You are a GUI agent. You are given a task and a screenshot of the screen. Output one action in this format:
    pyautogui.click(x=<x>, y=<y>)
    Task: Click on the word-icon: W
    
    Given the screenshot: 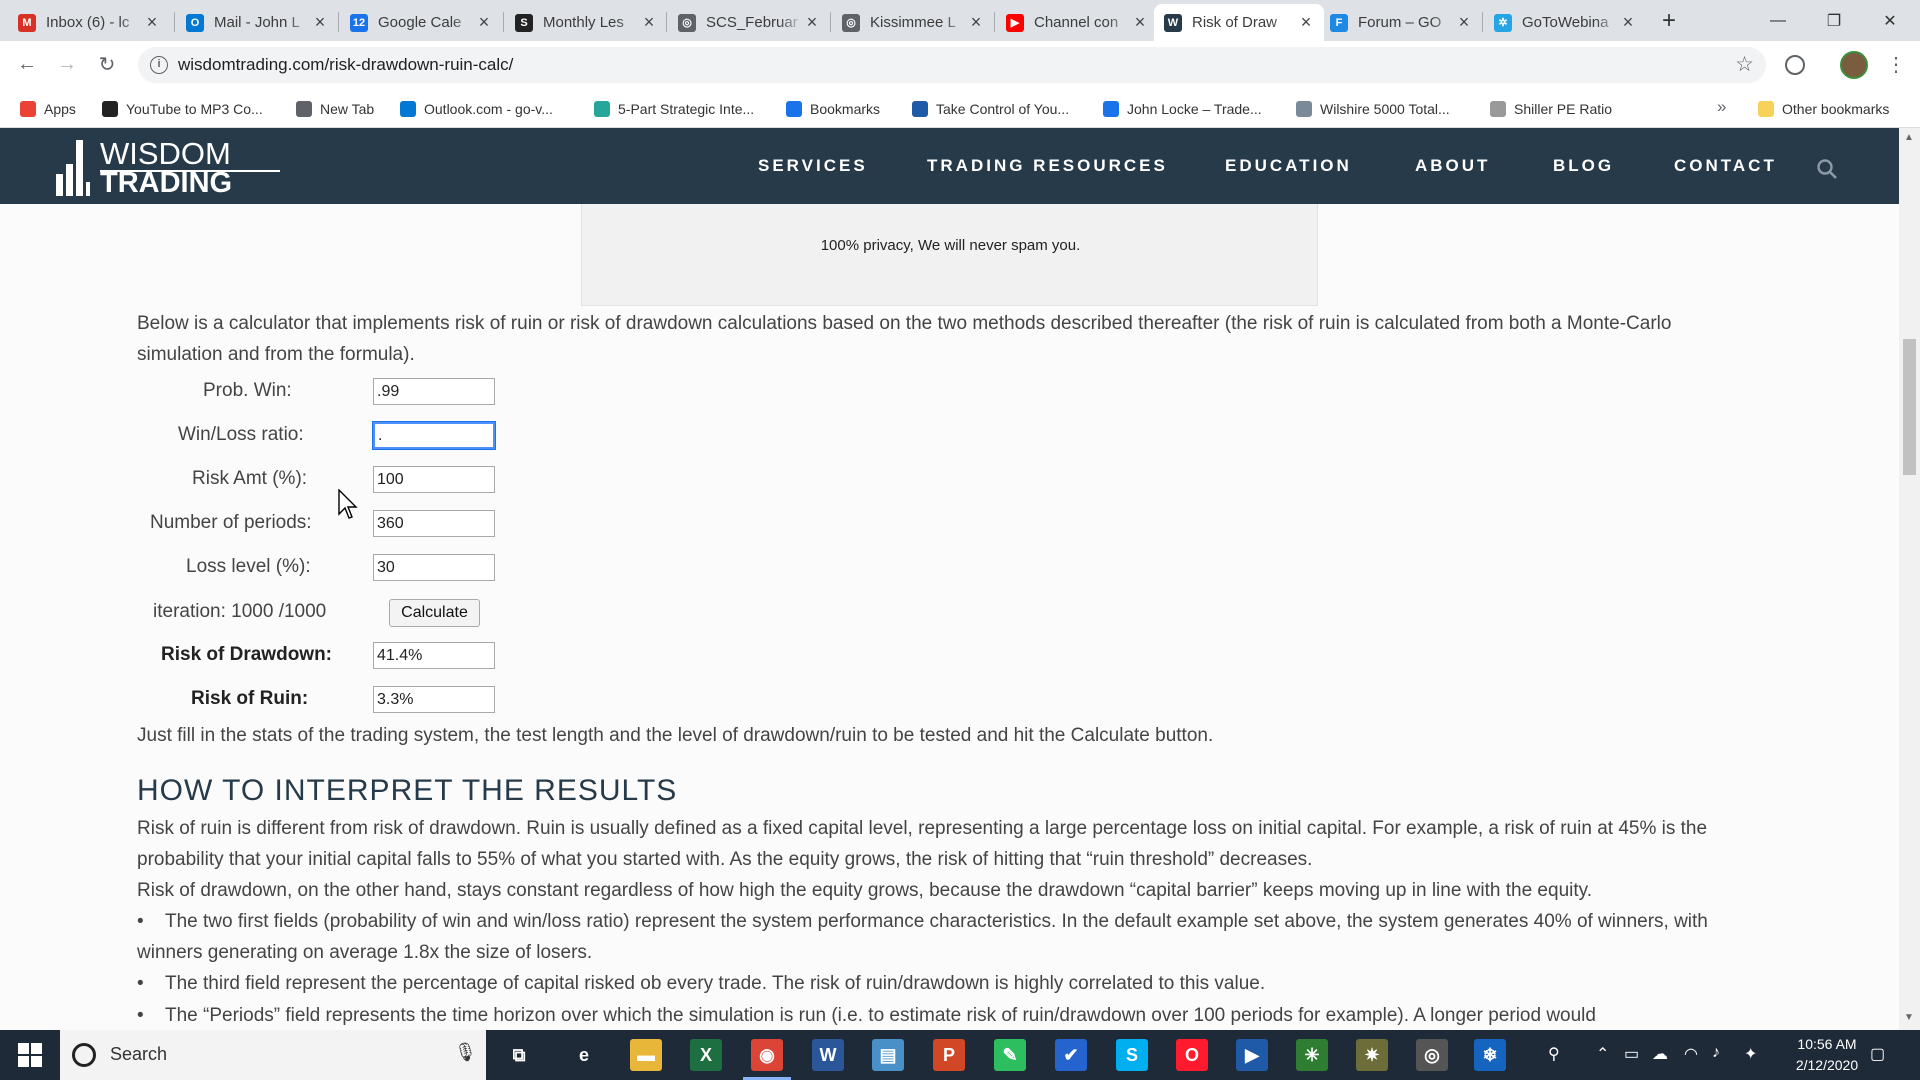 What is the action you would take?
    pyautogui.click(x=828, y=1055)
    